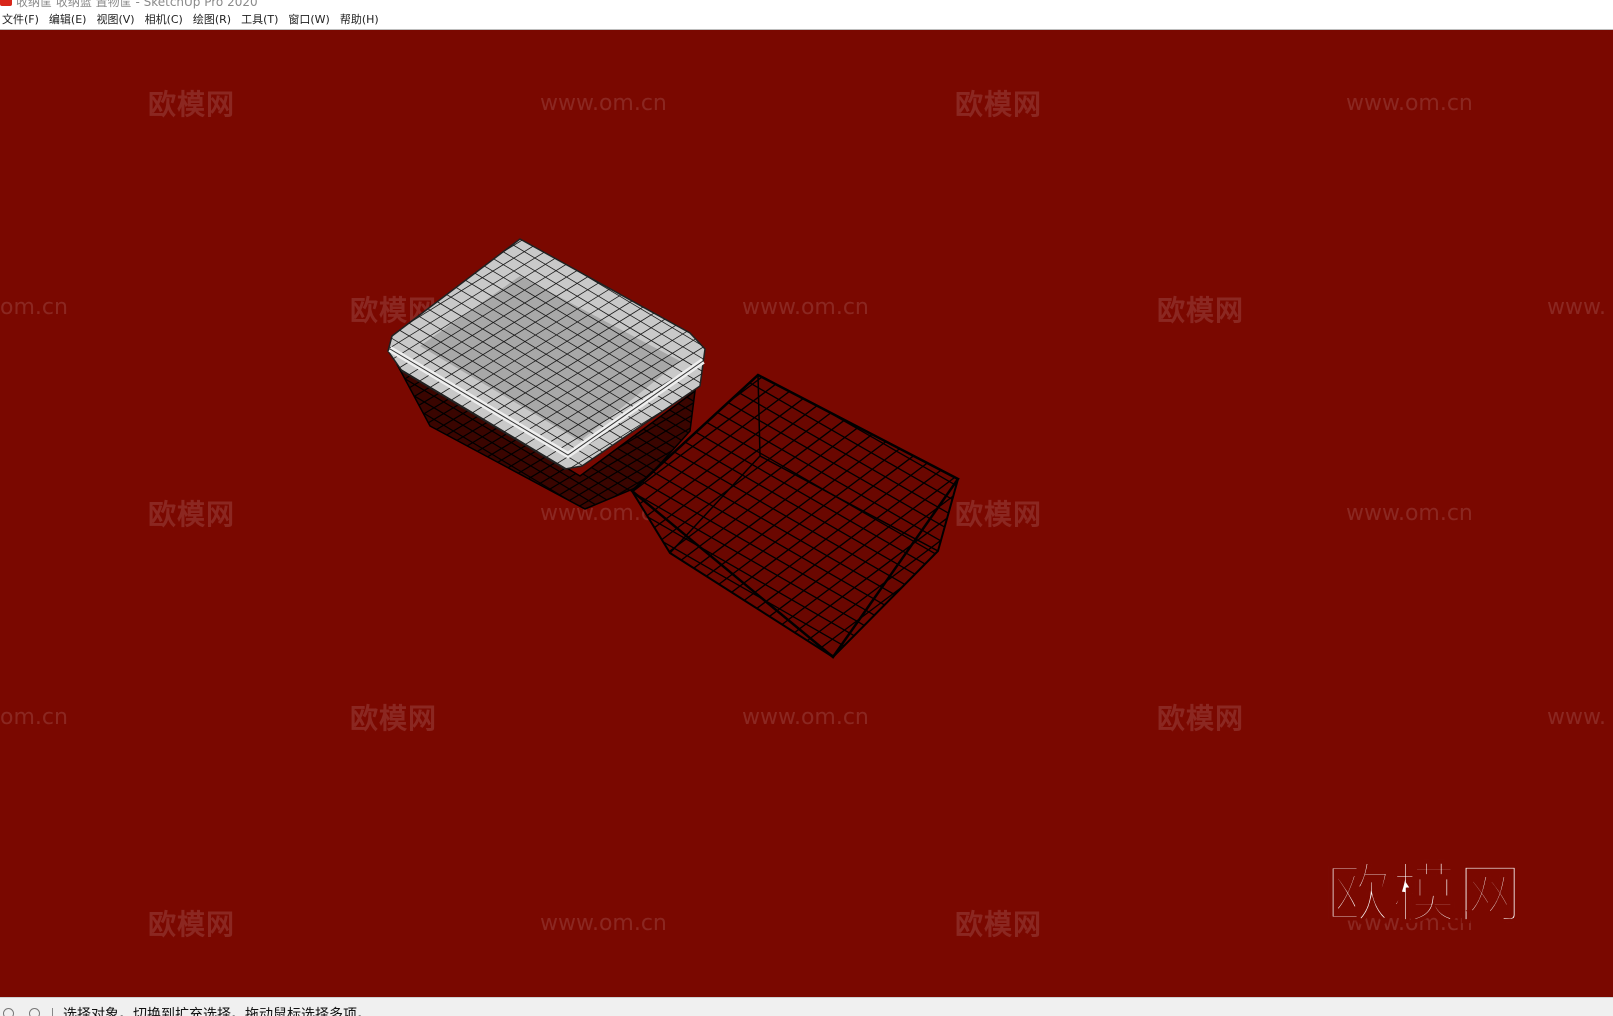  I want to click on status-text: 选择对象。切换到扩充选择。拖动鼠标选择多项。, so click(217, 1011).